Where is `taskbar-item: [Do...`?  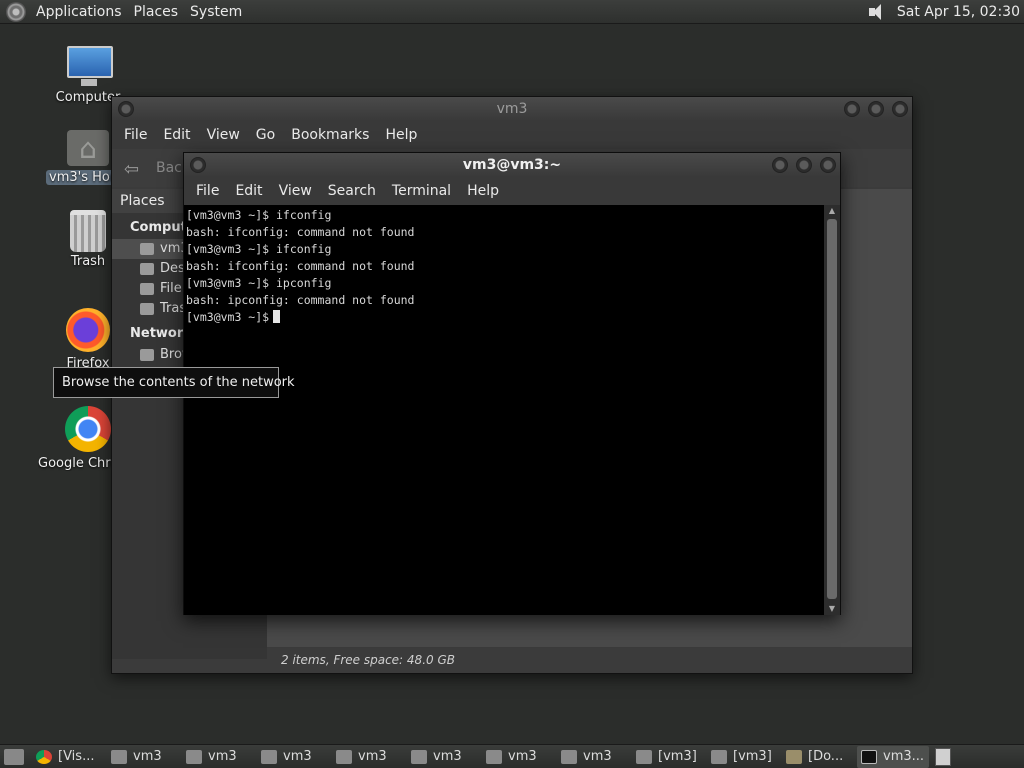
taskbar-item: [Do... is located at coordinates (819, 757).